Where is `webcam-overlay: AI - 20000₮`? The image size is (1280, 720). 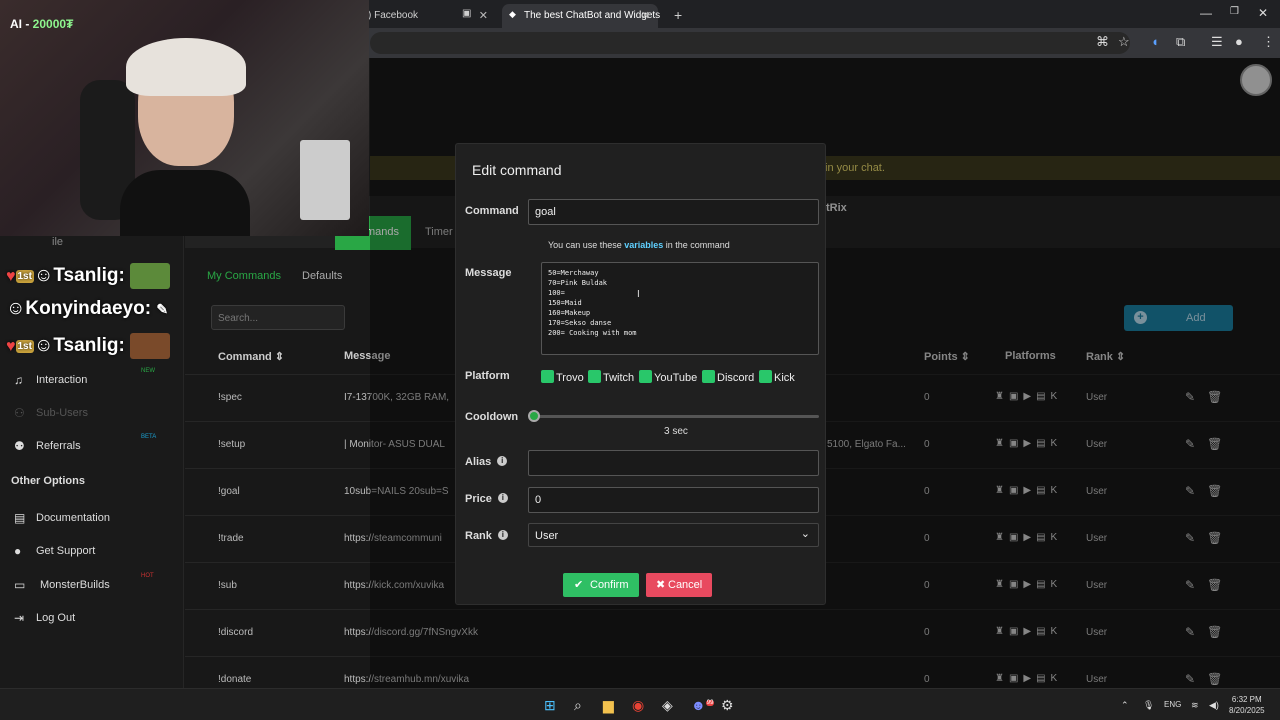
webcam-overlay: AI - 20000₮ is located at coordinates (184, 118).